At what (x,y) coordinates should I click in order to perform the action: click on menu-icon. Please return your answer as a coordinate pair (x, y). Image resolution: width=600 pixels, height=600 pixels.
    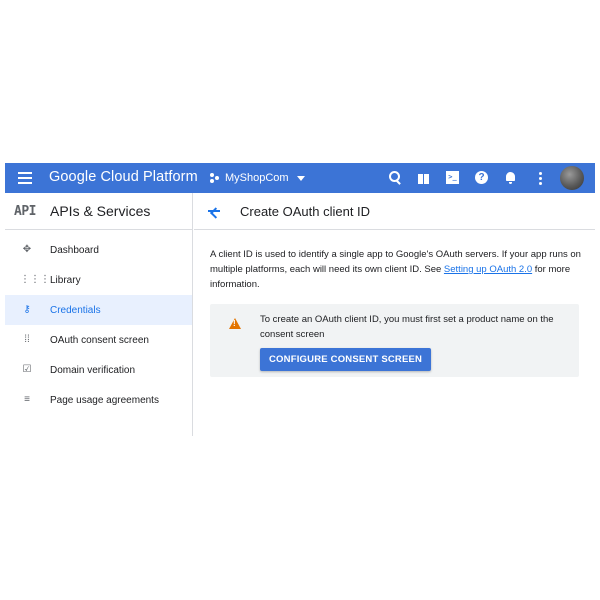
    Looking at the image, I should click on (25, 178).